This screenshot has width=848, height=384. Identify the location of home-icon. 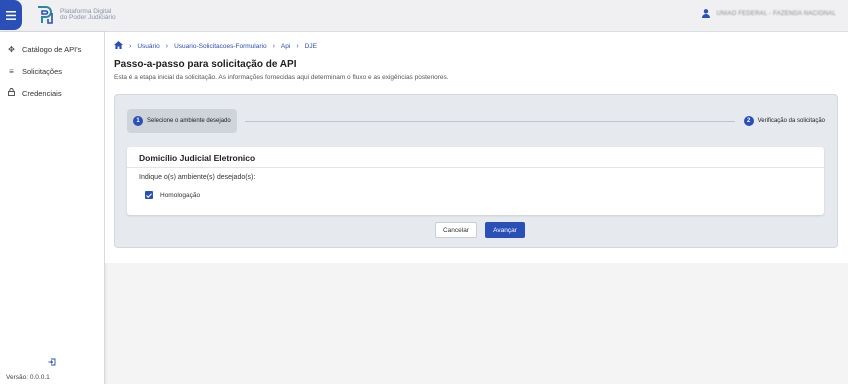
(118, 46).